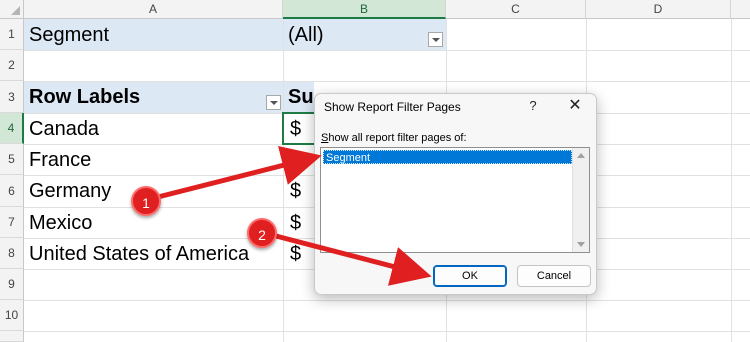  I want to click on step-badge-1: 1, so click(146, 201).